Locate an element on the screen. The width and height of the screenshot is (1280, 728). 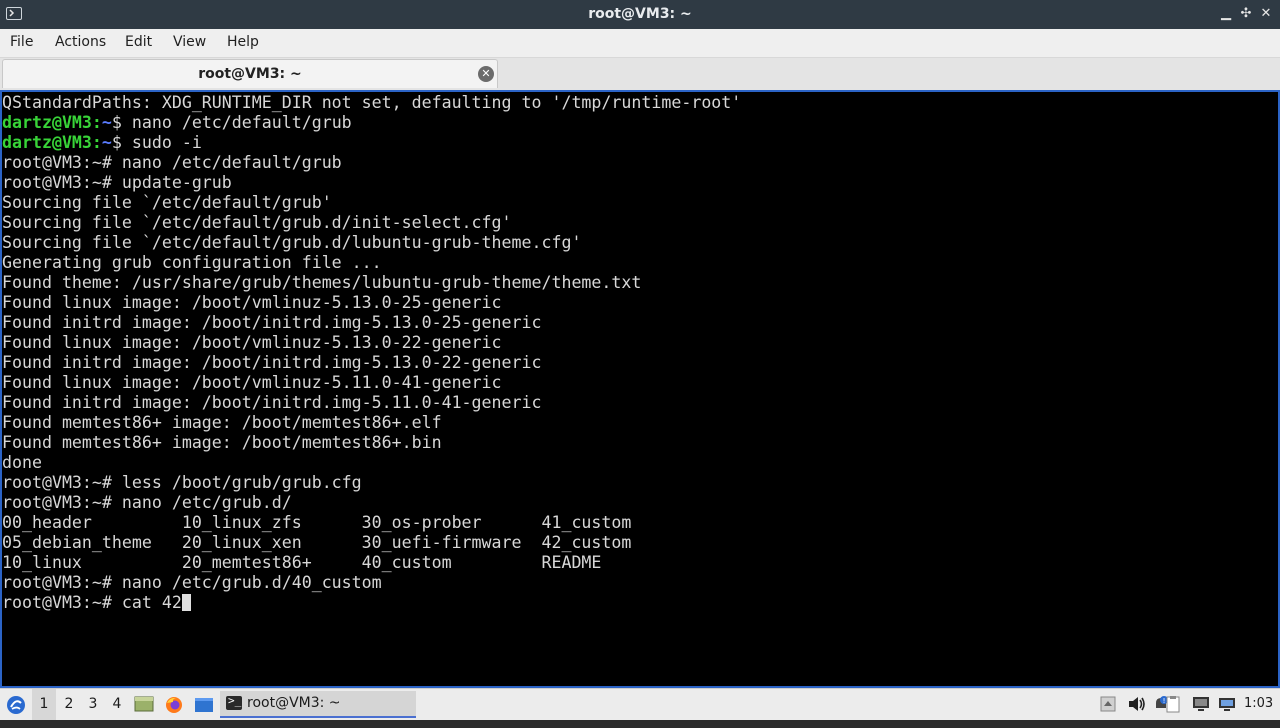
window-title: root@VM3: ~ is located at coordinates (640, 14).